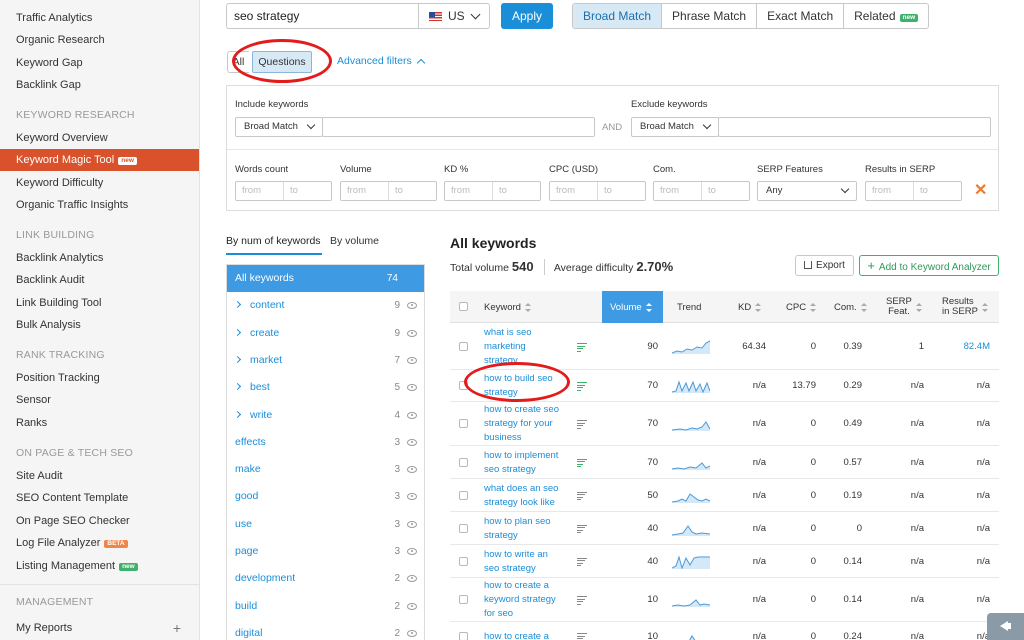  What do you see at coordinates (710, 16) in the screenshot?
I see `tab-phrase-match: Phrase Match` at bounding box center [710, 16].